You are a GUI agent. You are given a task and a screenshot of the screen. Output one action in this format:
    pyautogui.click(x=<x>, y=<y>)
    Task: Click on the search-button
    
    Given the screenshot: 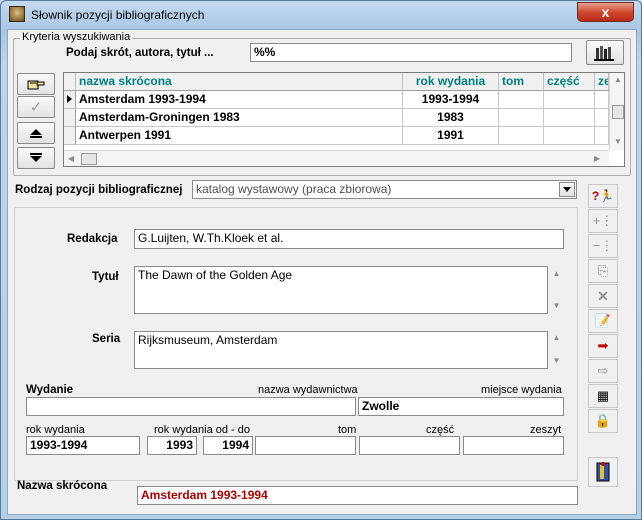 What is the action you would take?
    pyautogui.click(x=605, y=52)
    